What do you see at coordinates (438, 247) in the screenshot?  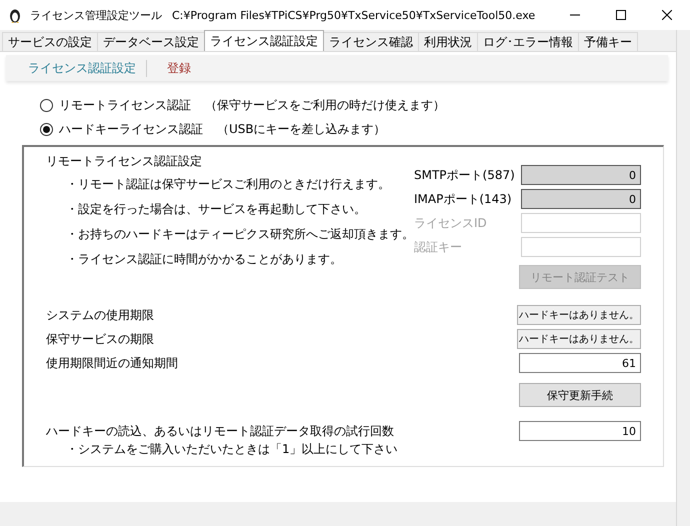 I see `field-label: 認証キー` at bounding box center [438, 247].